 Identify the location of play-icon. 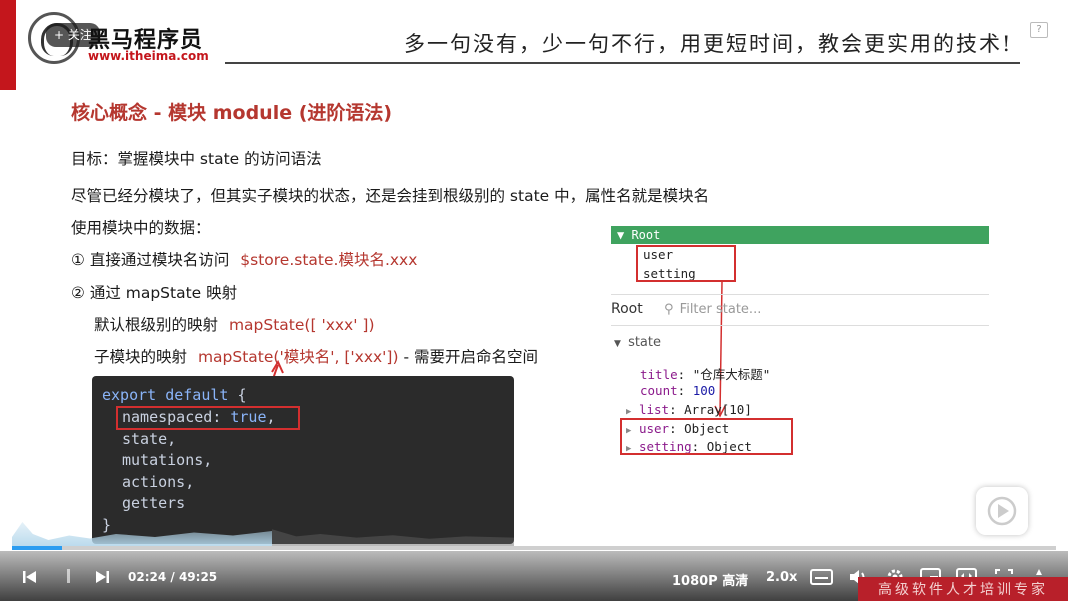
(1002, 511).